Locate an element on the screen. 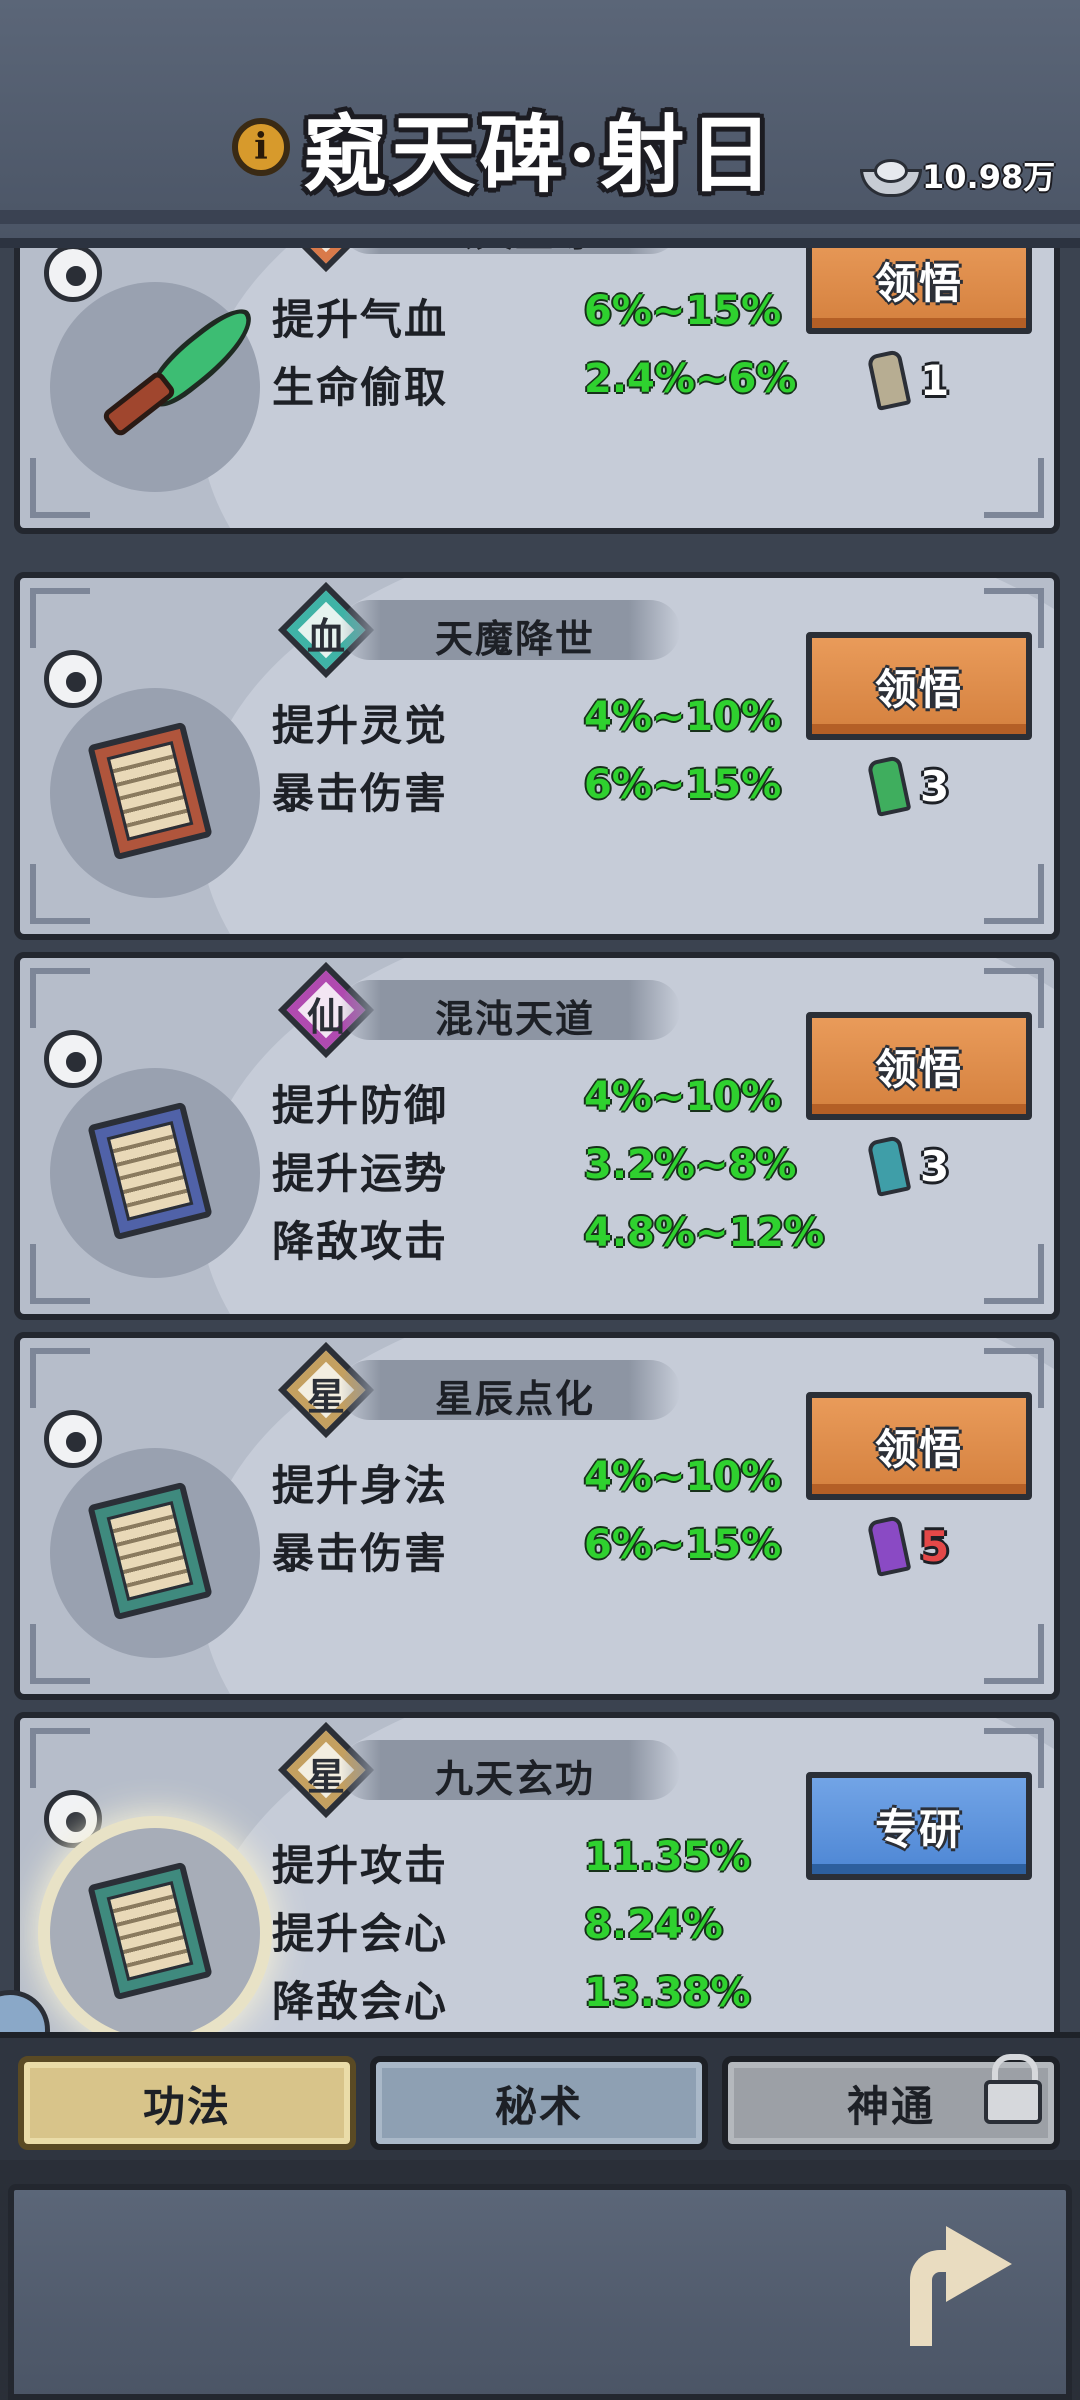  stat-row: 提升运势 3.2%~8% is located at coordinates (552, 1168).